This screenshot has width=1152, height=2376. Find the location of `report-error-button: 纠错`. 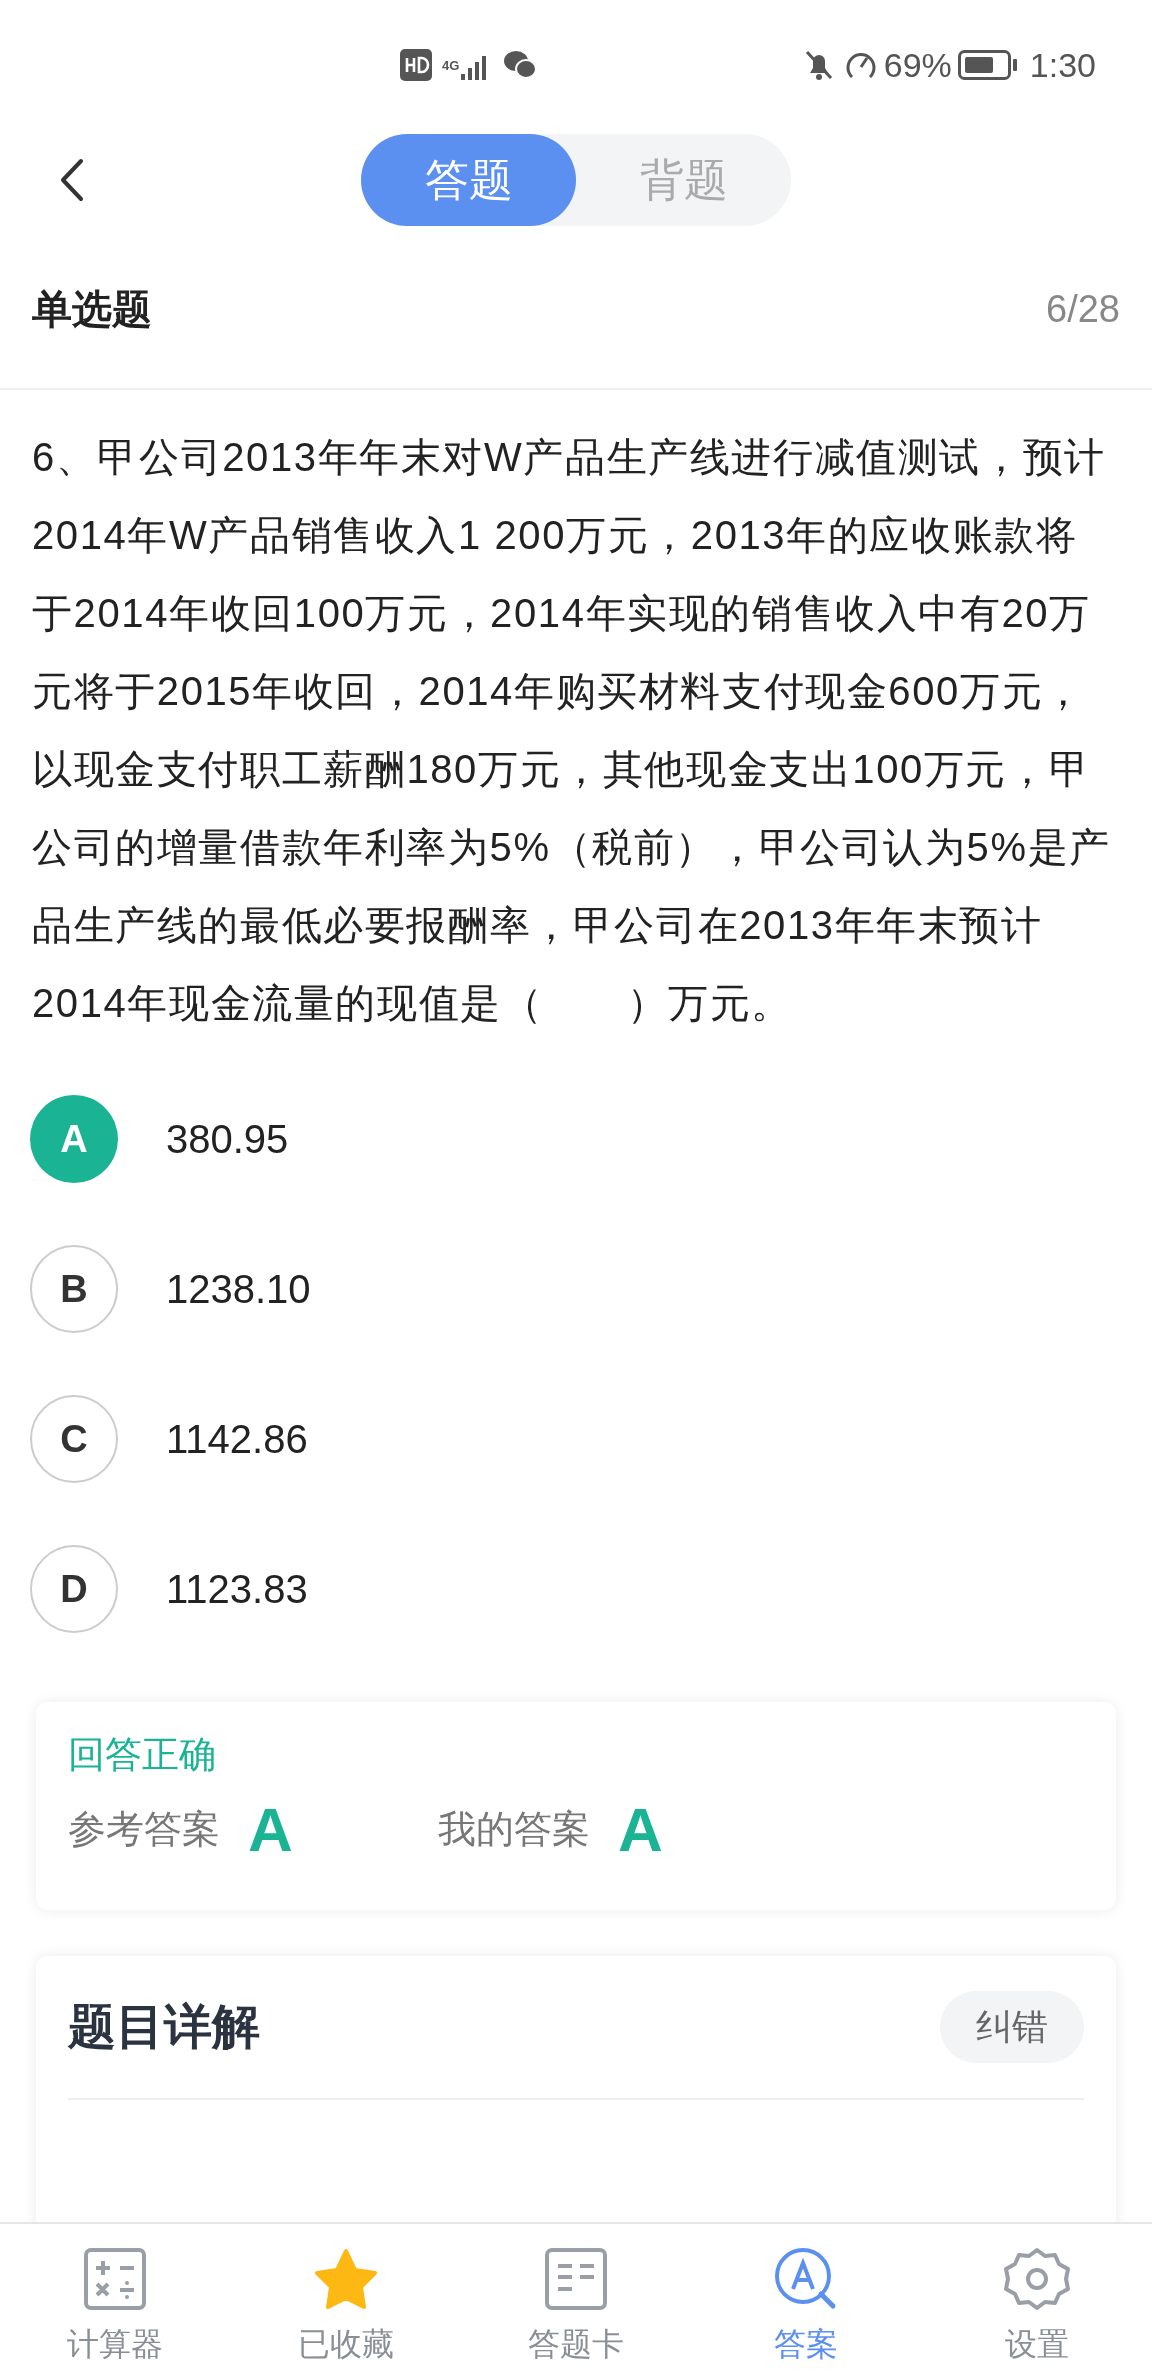

report-error-button: 纠错 is located at coordinates (1012, 2027).